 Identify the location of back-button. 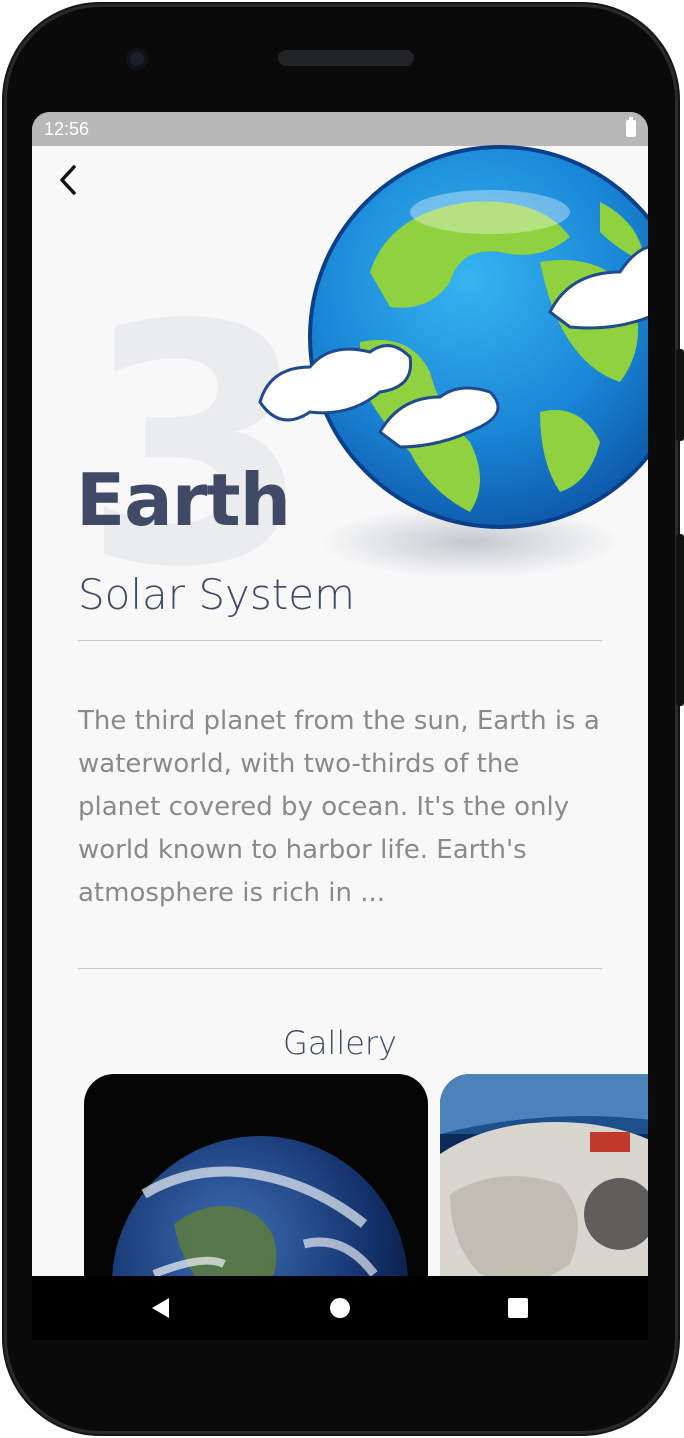
(68, 180).